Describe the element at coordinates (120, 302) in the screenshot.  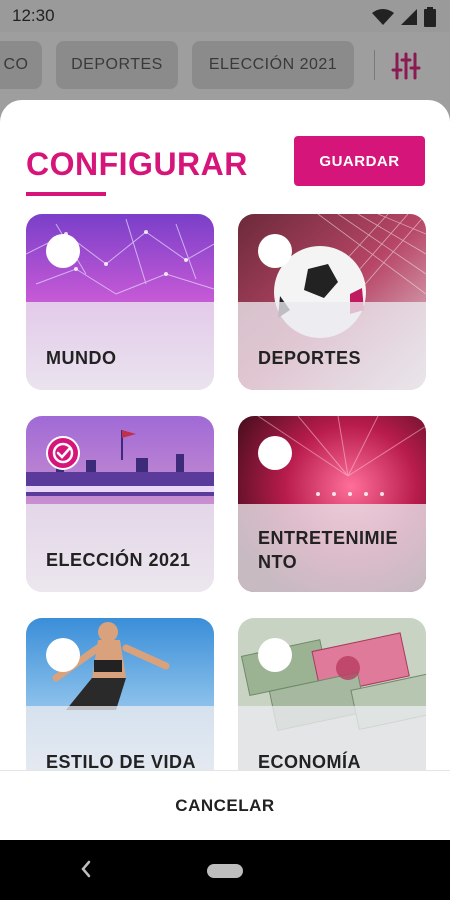
I see `category-card-mundo: MUNDO` at that location.